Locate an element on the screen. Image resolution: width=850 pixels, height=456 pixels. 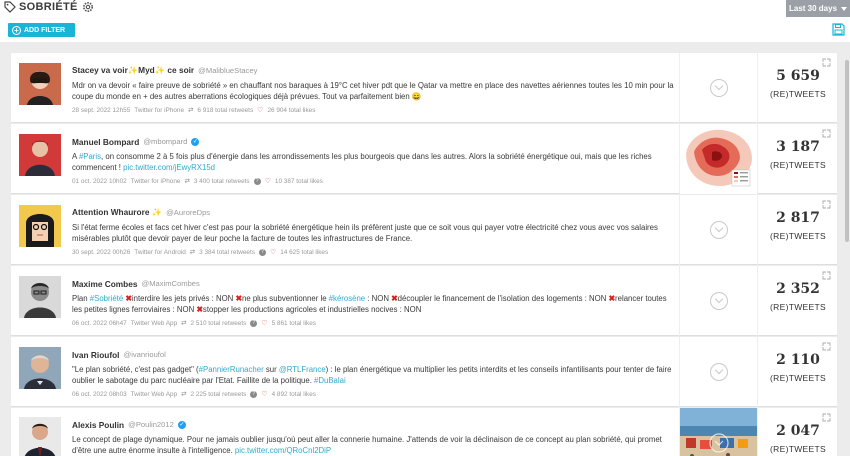
author-name-part: Stacey va voir is located at coordinates (100, 70).